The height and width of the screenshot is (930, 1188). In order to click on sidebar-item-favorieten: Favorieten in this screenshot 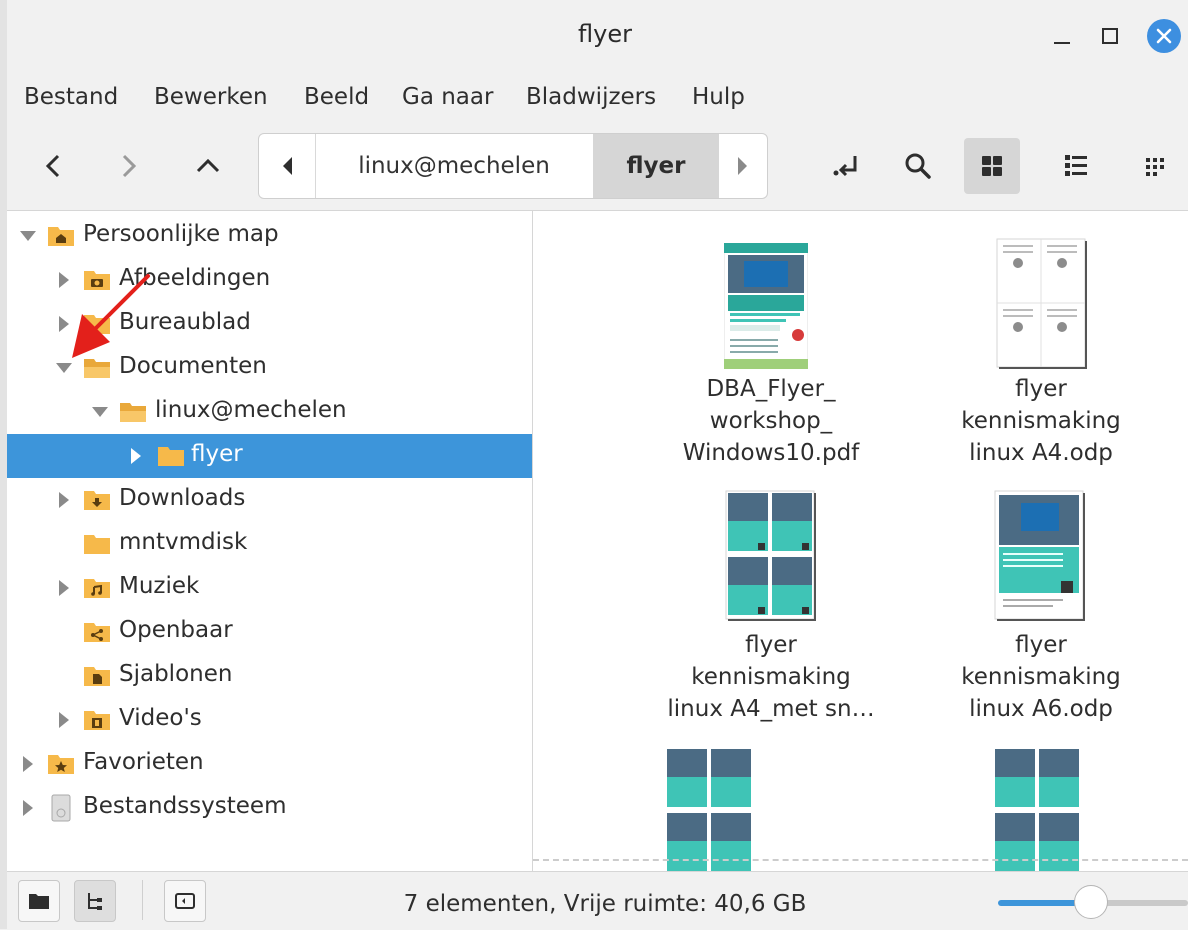, I will do `click(269, 764)`.